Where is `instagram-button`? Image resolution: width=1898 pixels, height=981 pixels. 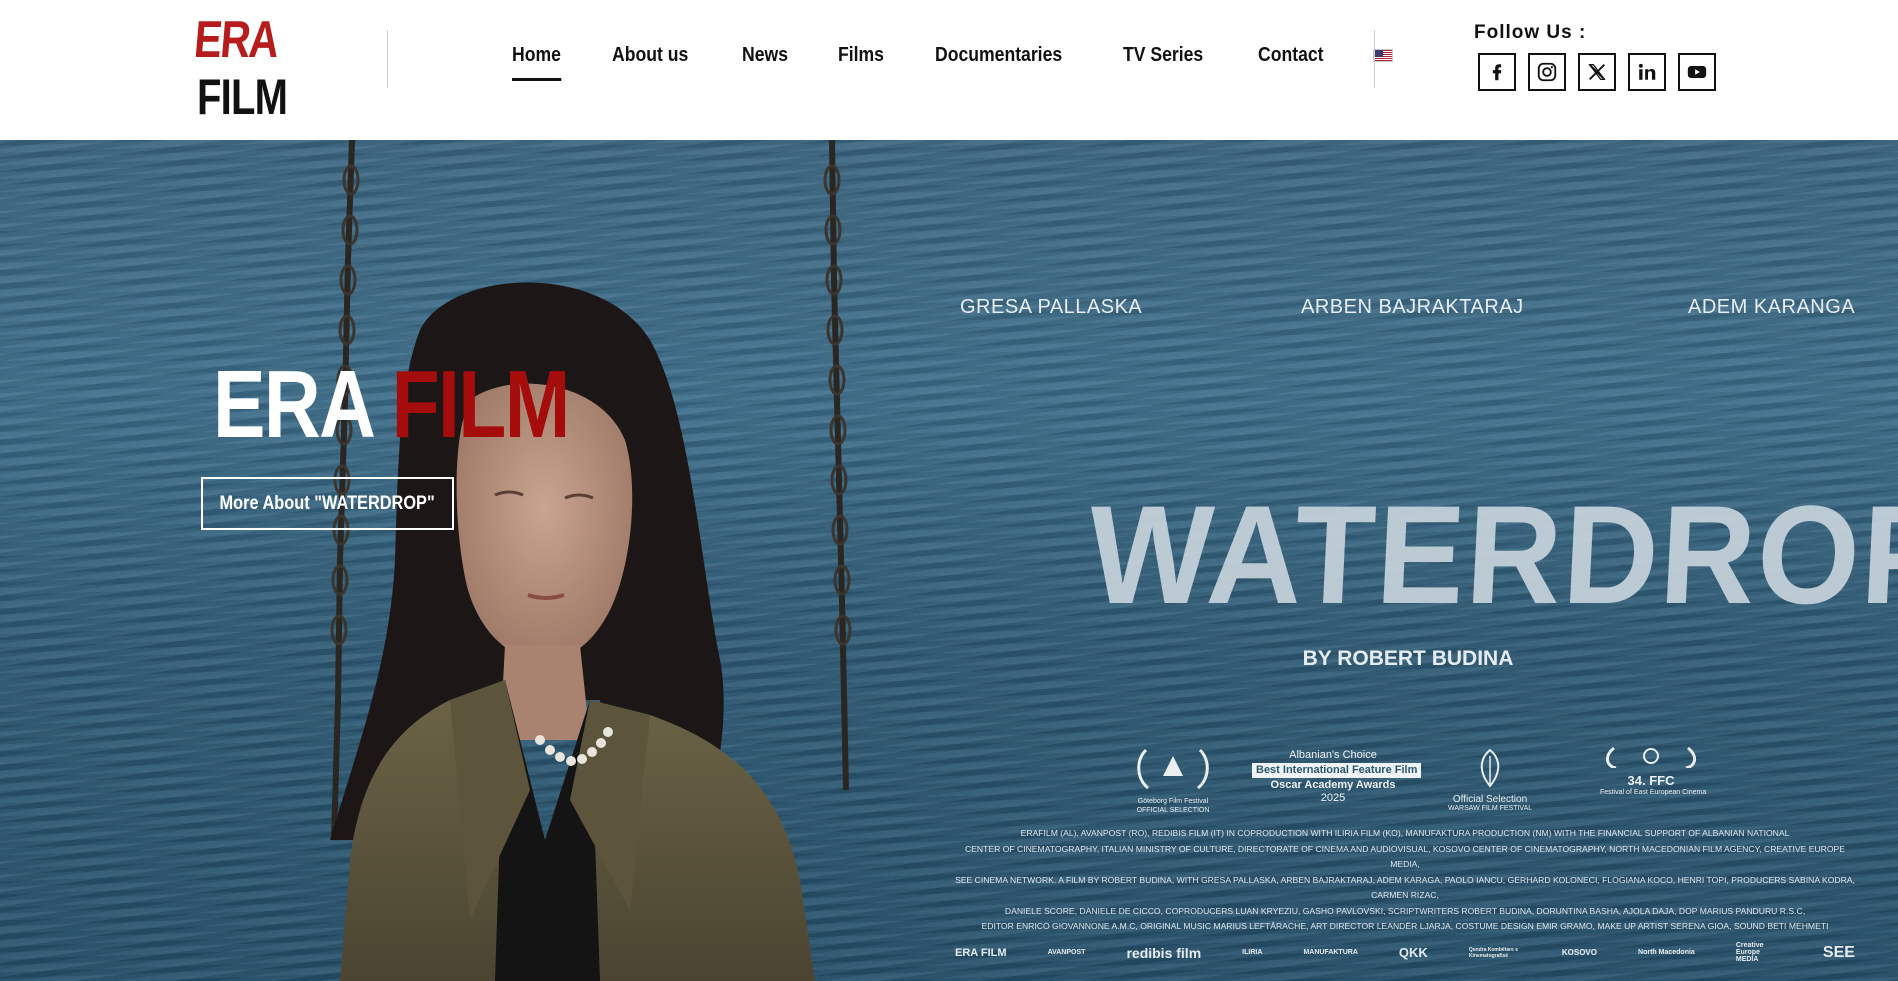 instagram-button is located at coordinates (1547, 72).